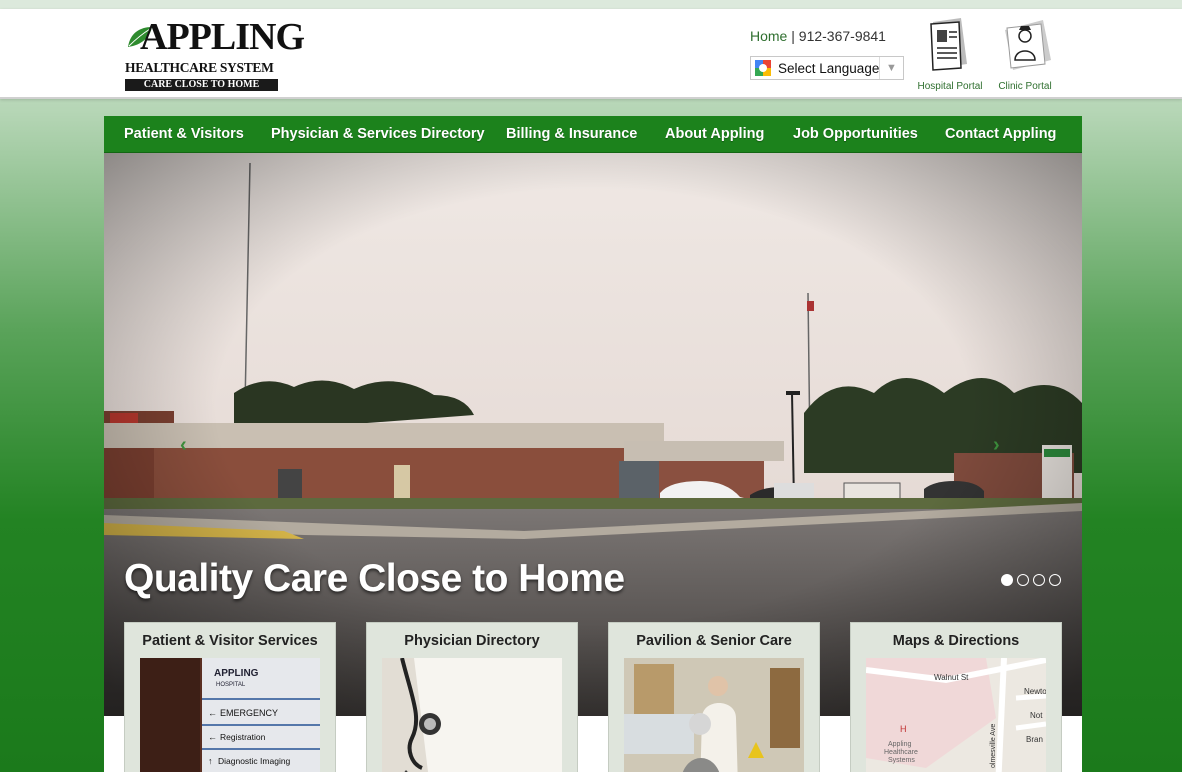 The image size is (1182, 772). What do you see at coordinates (1031, 580) in the screenshot?
I see `slider-pagination` at bounding box center [1031, 580].